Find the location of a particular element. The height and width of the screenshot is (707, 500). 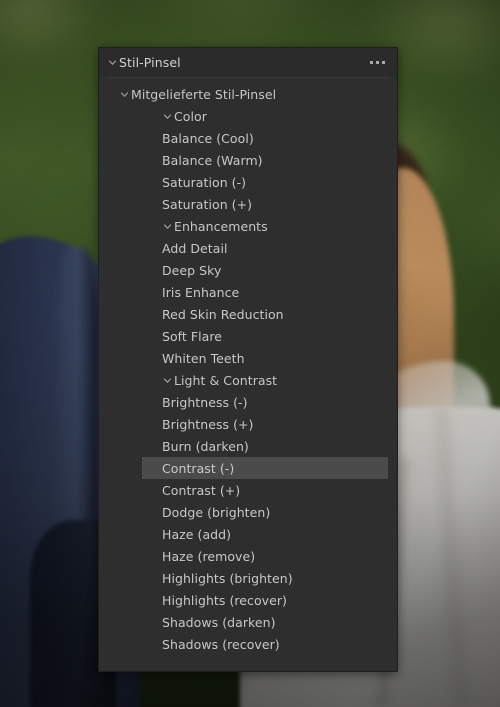

tree-group-label: Color is located at coordinates (190, 116).